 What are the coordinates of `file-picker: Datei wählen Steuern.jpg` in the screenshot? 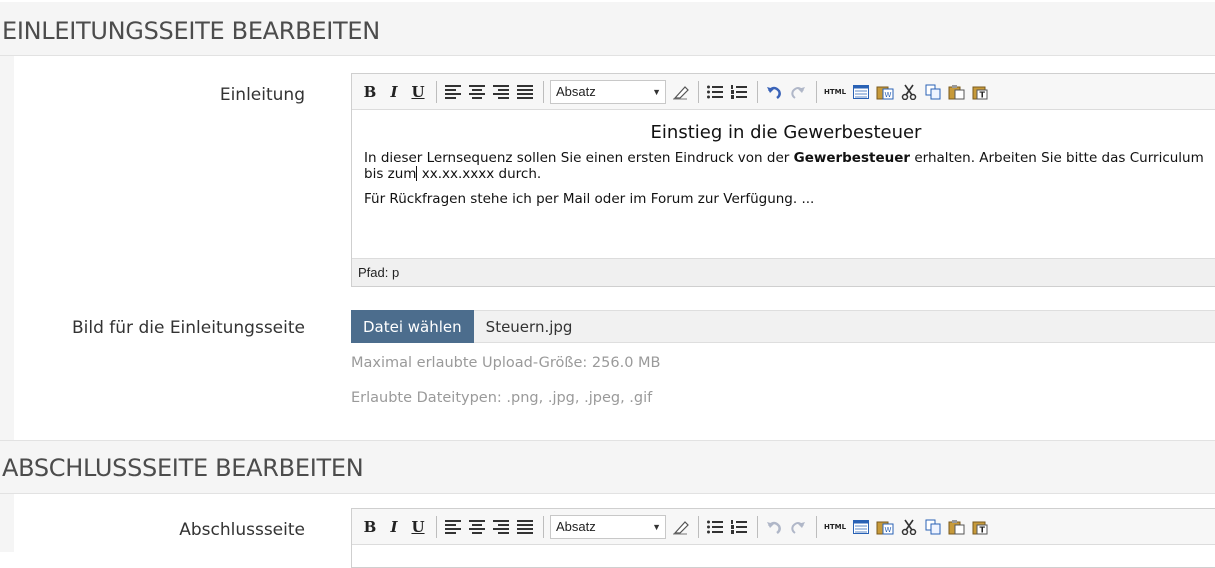 It's located at (783, 326).